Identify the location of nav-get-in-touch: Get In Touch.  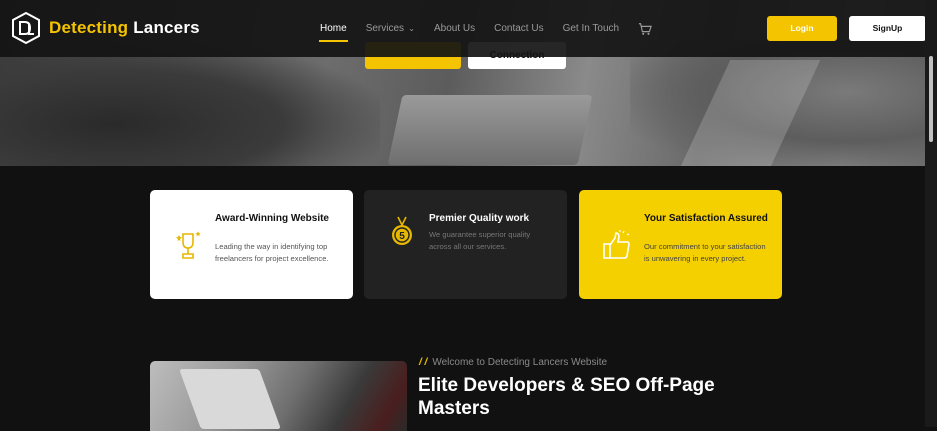
(591, 28).